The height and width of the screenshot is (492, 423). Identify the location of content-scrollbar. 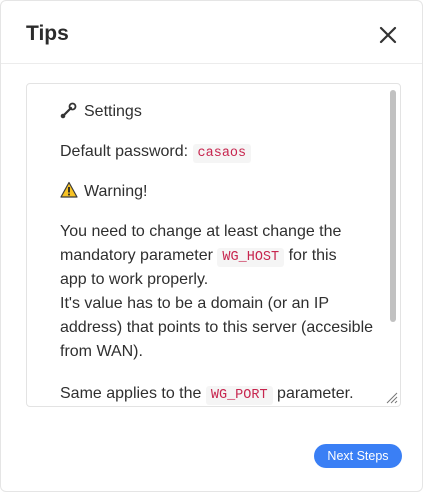
(393, 206).